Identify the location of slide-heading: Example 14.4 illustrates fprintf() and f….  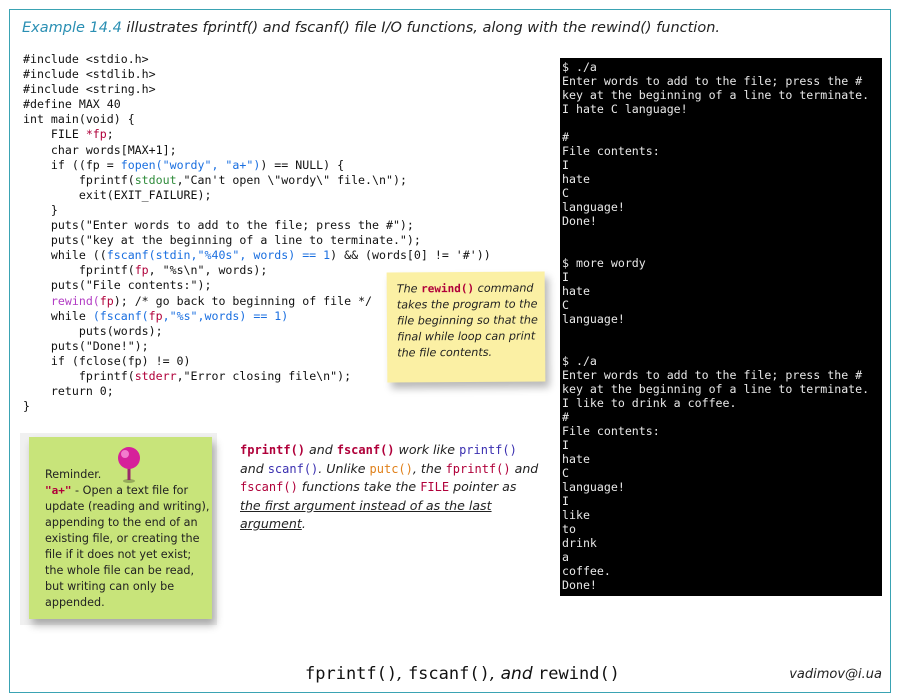
(371, 28).